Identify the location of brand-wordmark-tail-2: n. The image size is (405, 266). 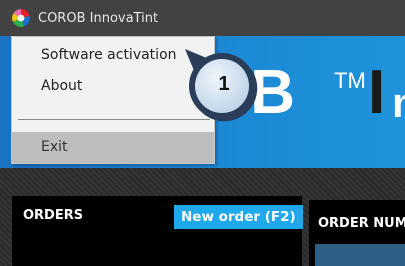
(398, 102).